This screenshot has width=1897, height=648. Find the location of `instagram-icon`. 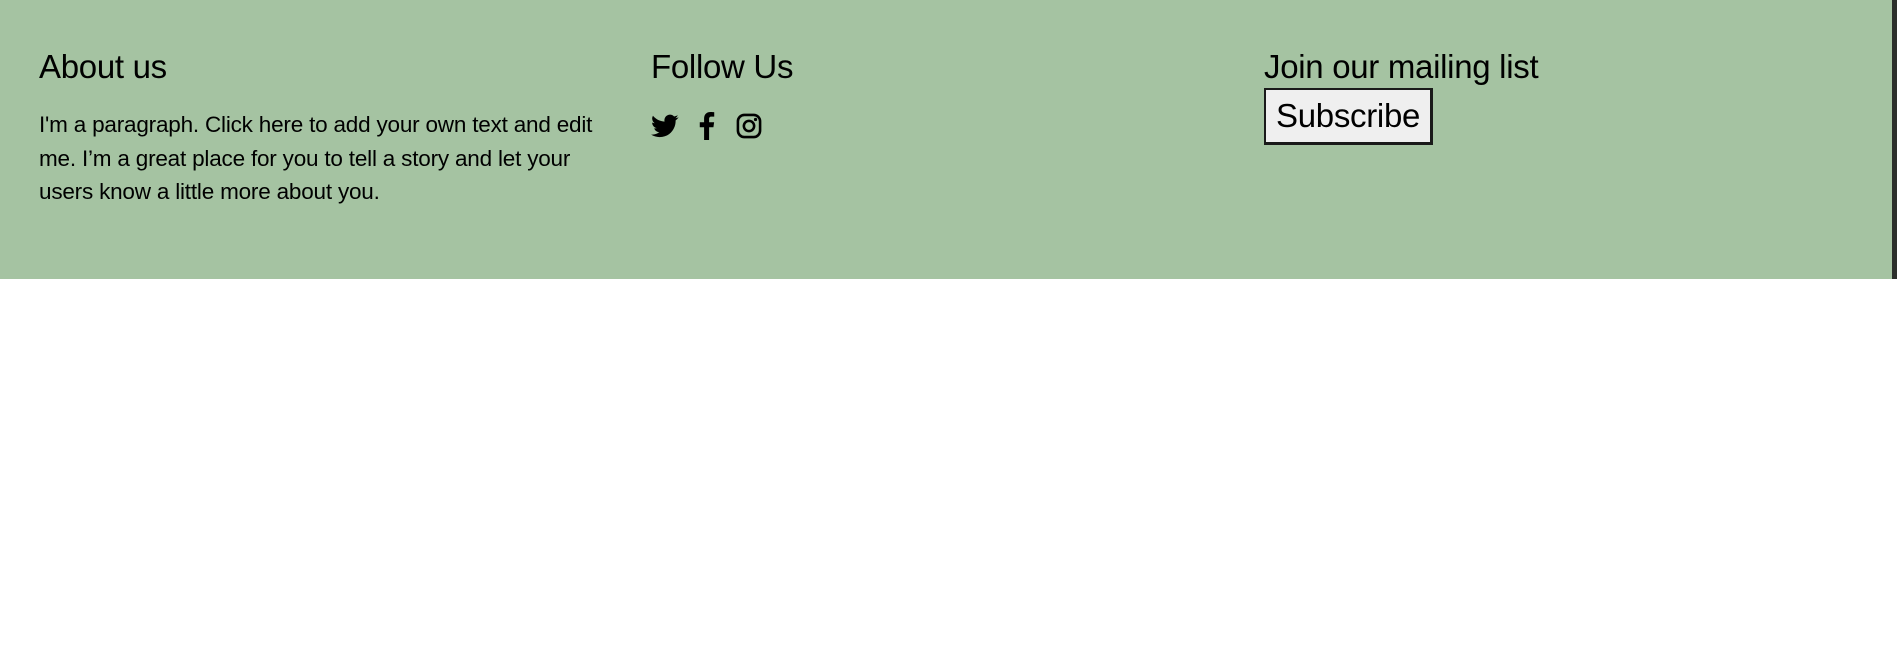

instagram-icon is located at coordinates (749, 126).